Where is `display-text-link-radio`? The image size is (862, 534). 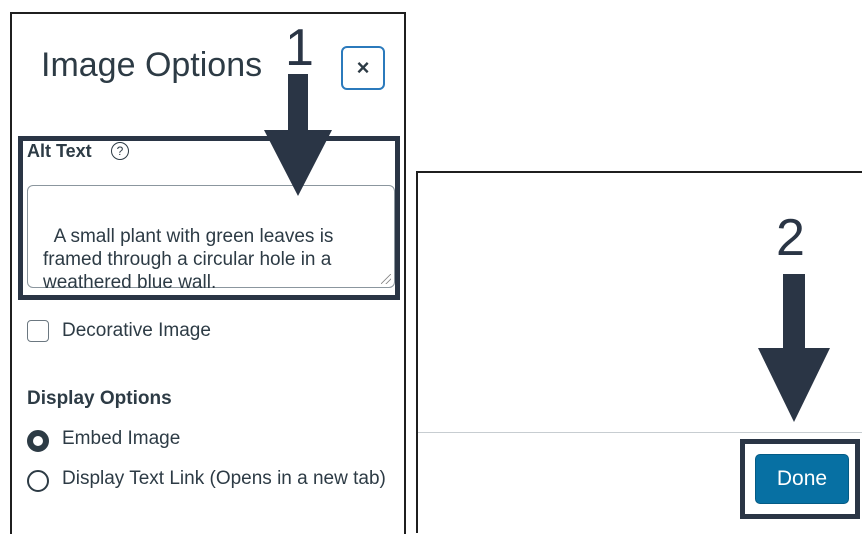
display-text-link-radio is located at coordinates (38, 481).